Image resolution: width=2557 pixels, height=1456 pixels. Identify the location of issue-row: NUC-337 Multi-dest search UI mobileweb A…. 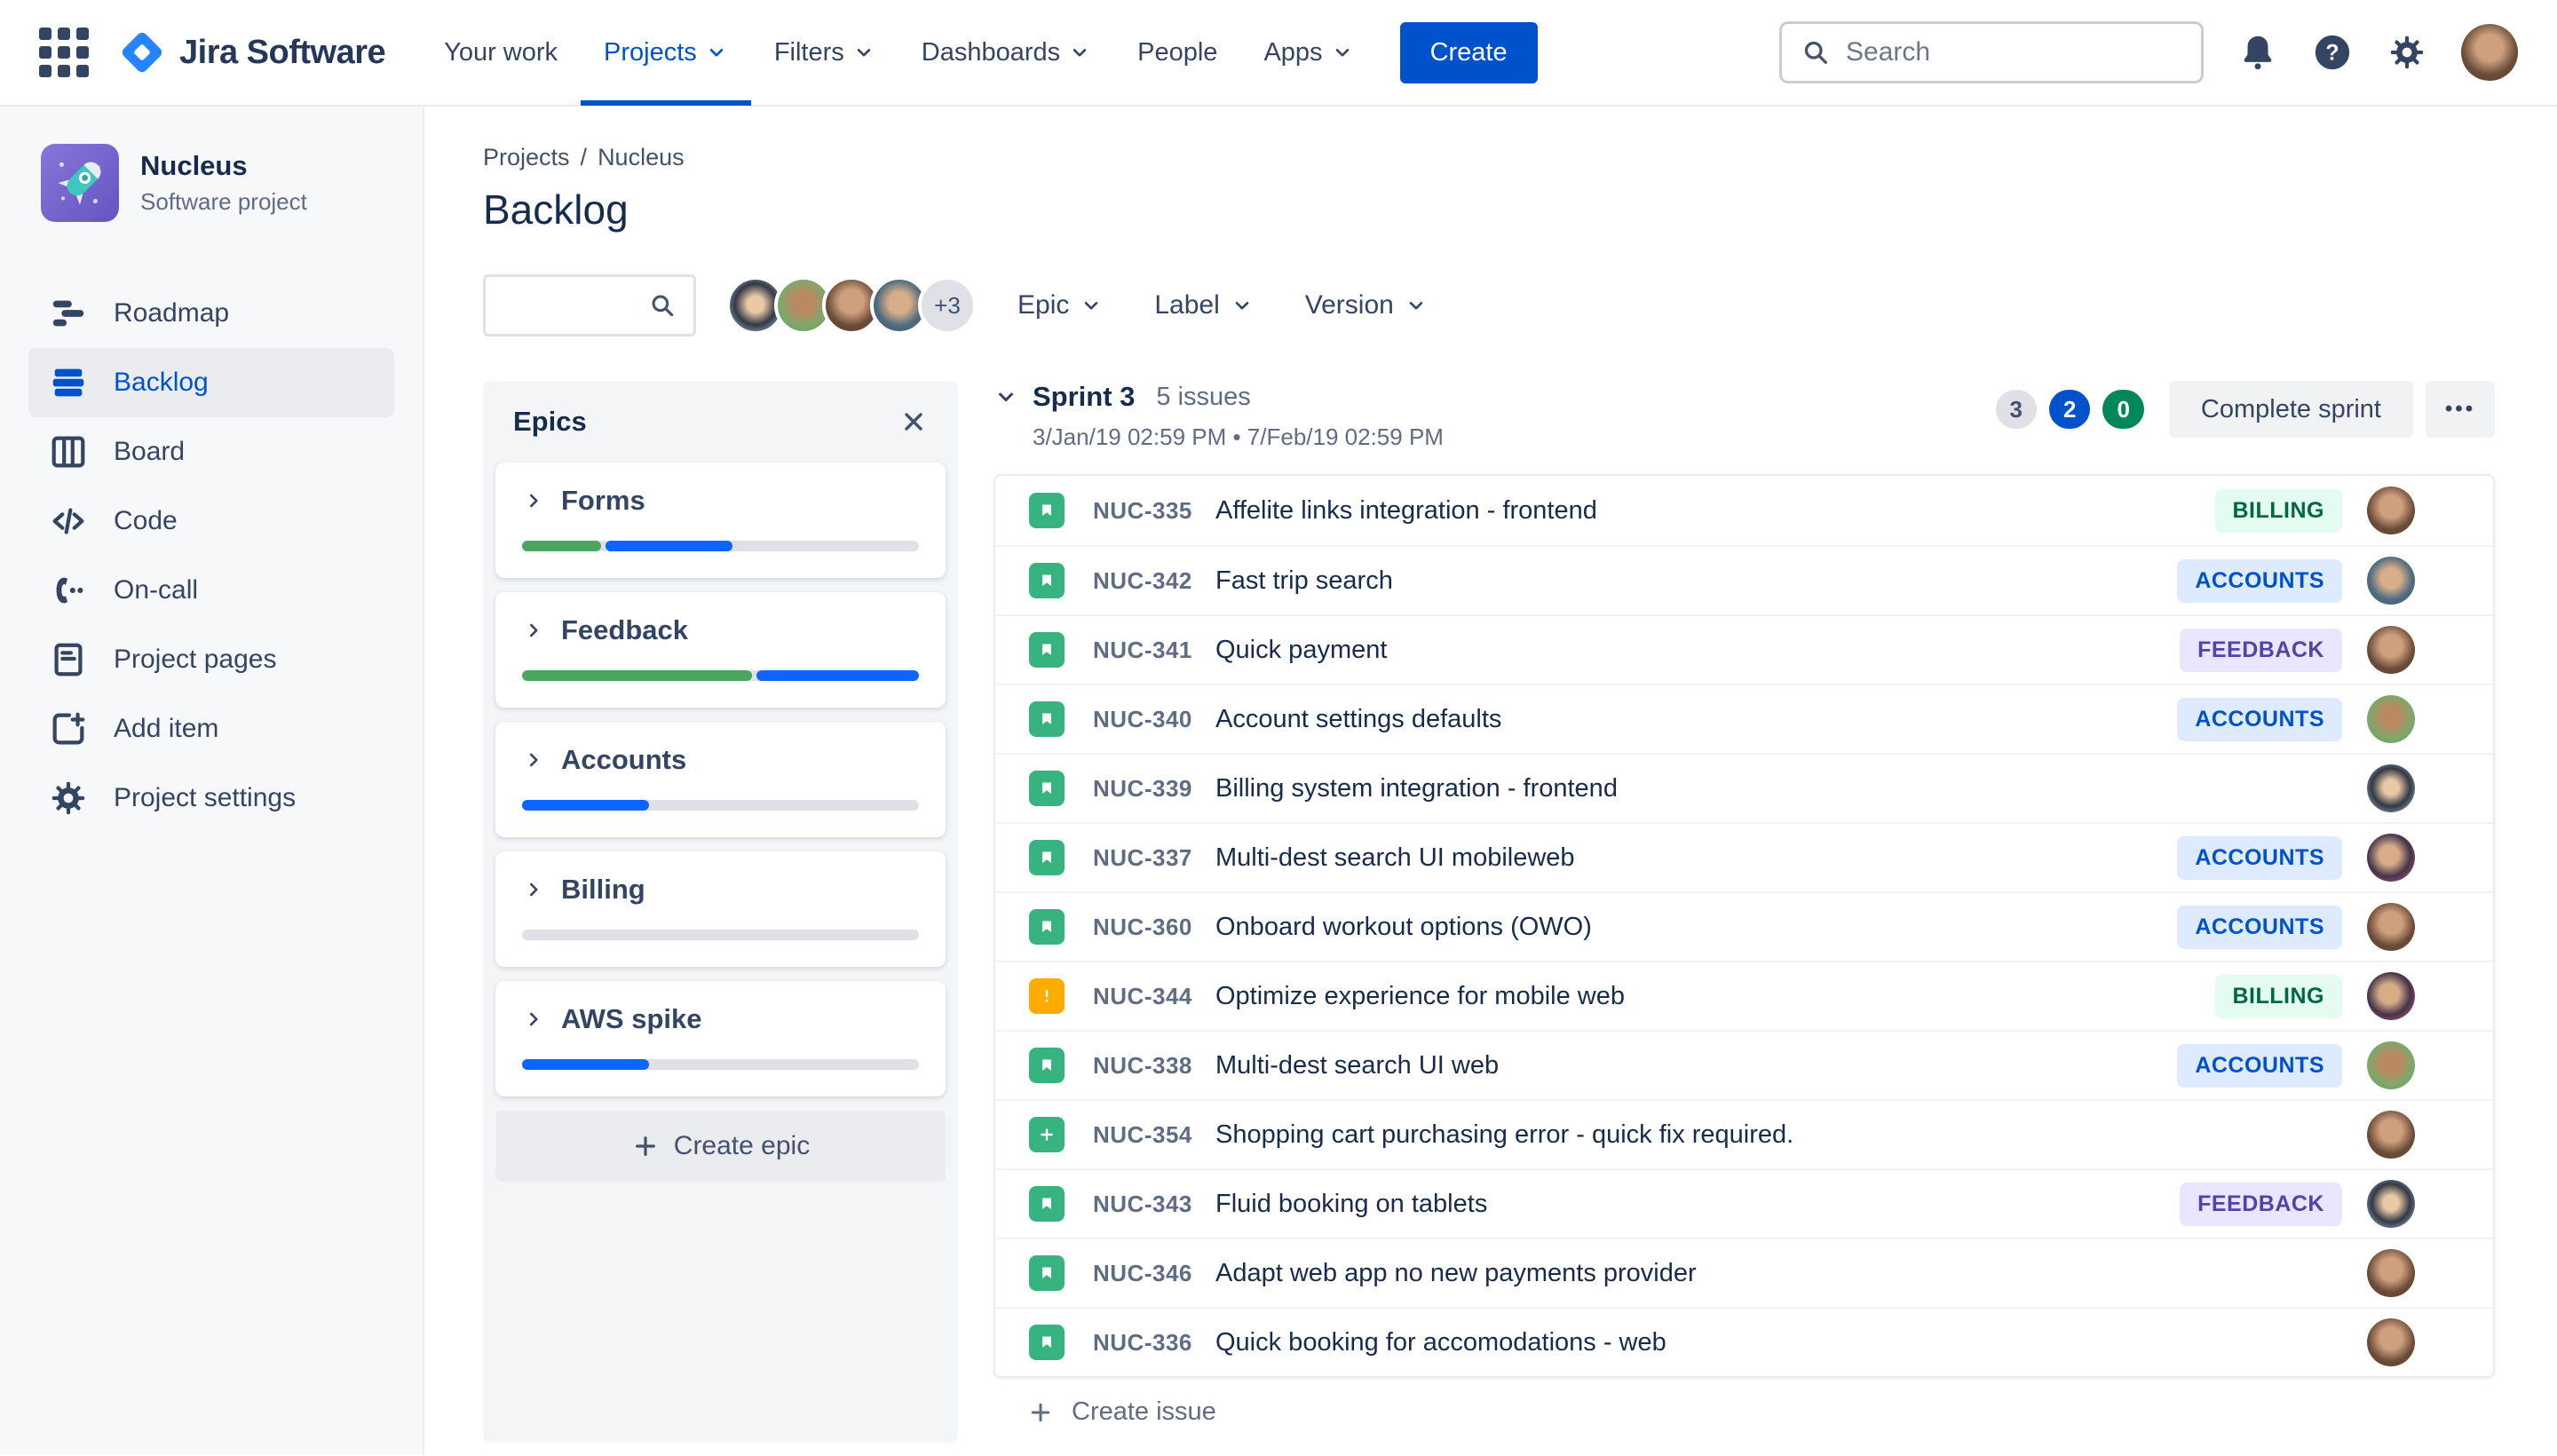
(1744, 856).